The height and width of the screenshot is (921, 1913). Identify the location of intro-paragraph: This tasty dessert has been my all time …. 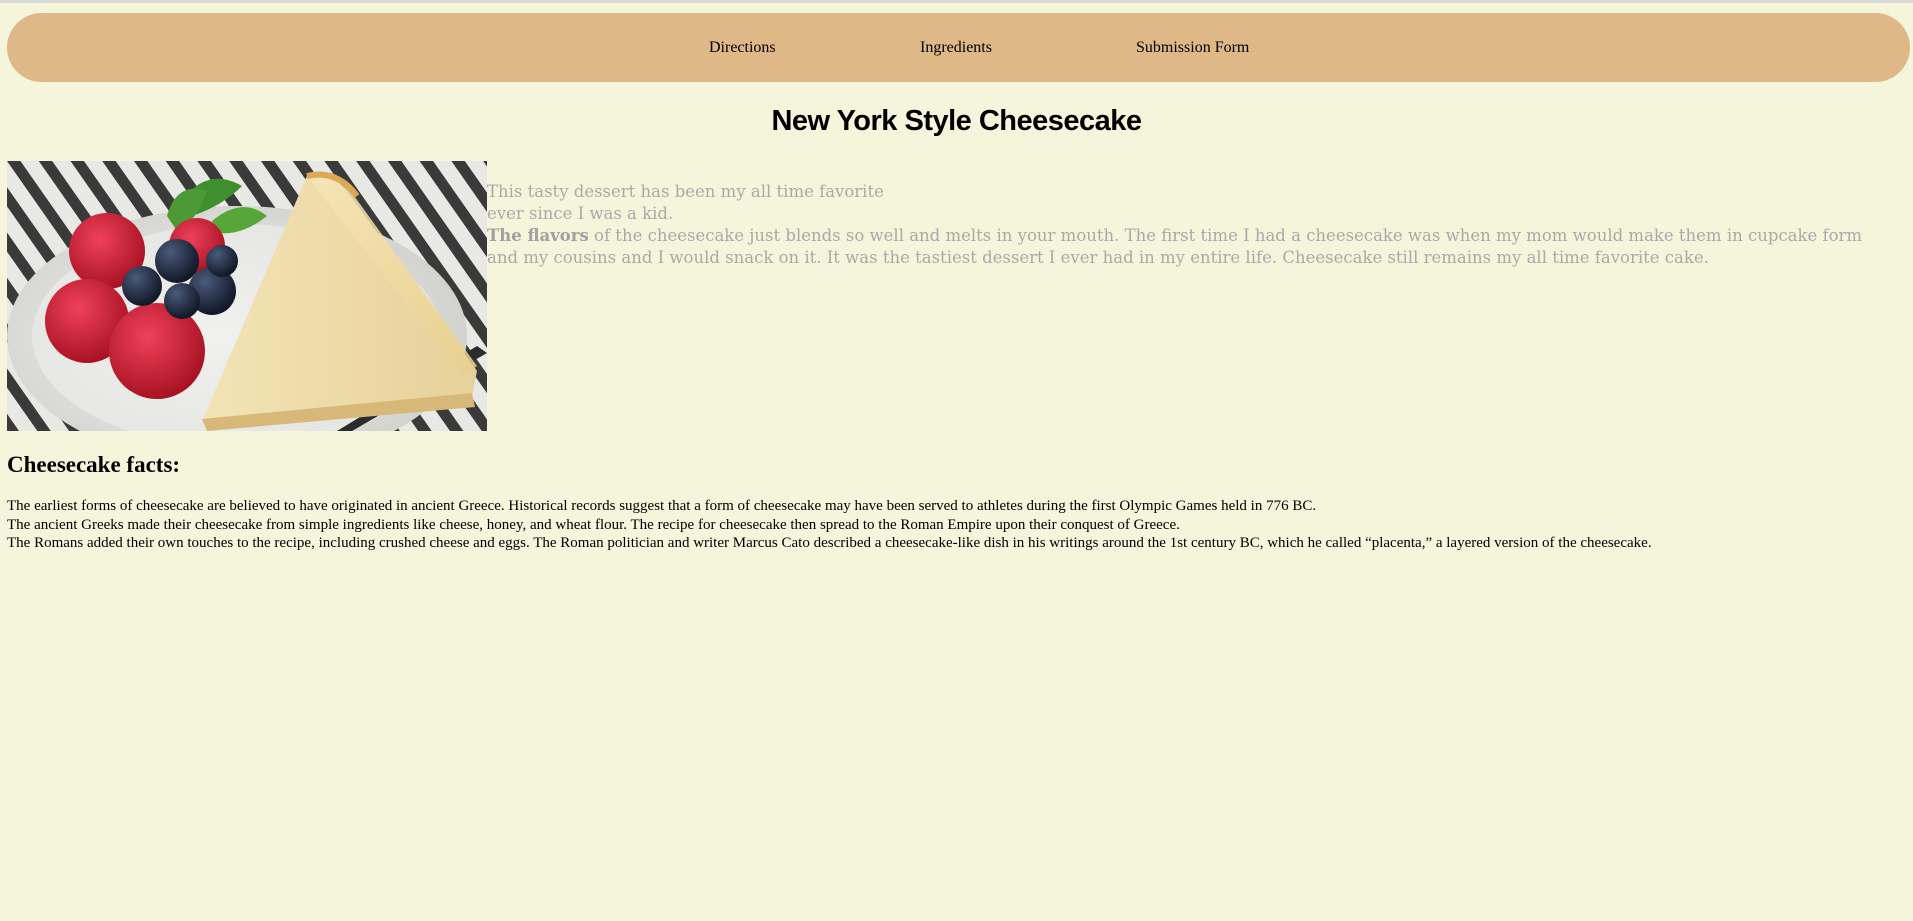
(1187, 225).